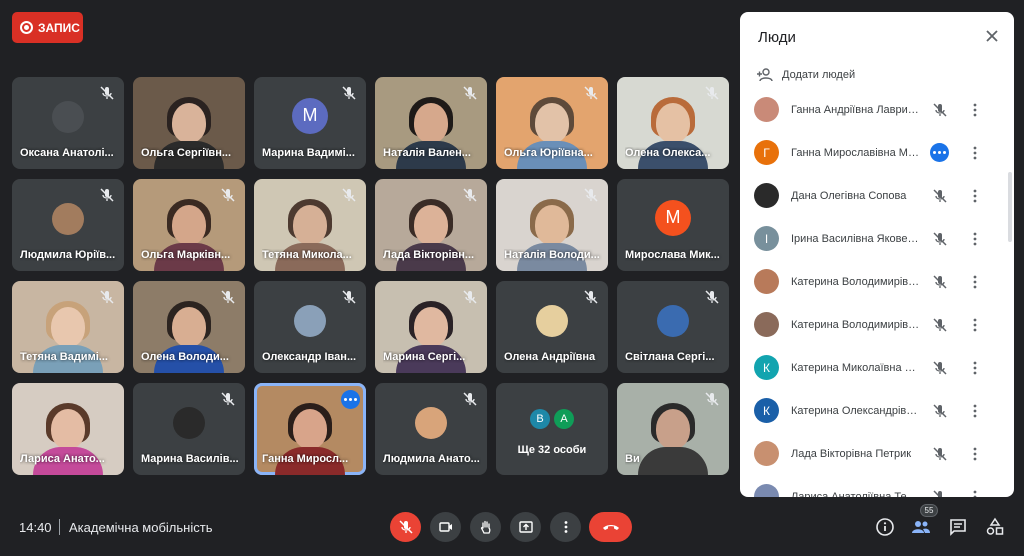 The image size is (1024, 556). What do you see at coordinates (871, 195) in the screenshot?
I see `participant-list-item: Дана Олегівна Сопова` at bounding box center [871, 195].